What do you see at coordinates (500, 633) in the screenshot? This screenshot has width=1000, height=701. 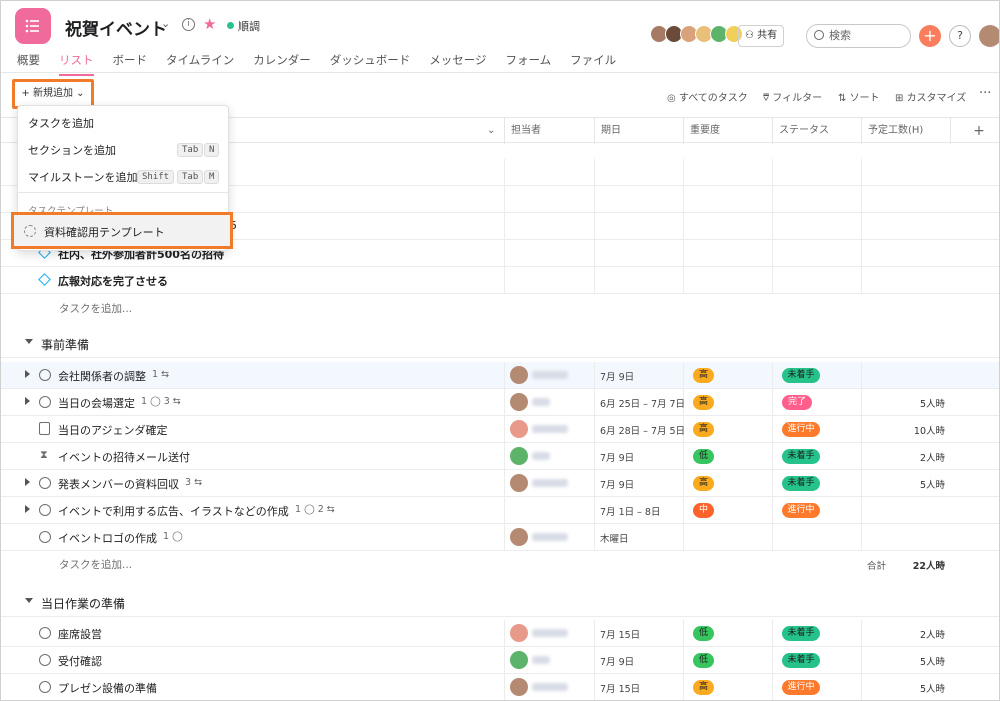 I see `table-row: 座席設営 7月 15日 低 未着手 2人時` at bounding box center [500, 633].